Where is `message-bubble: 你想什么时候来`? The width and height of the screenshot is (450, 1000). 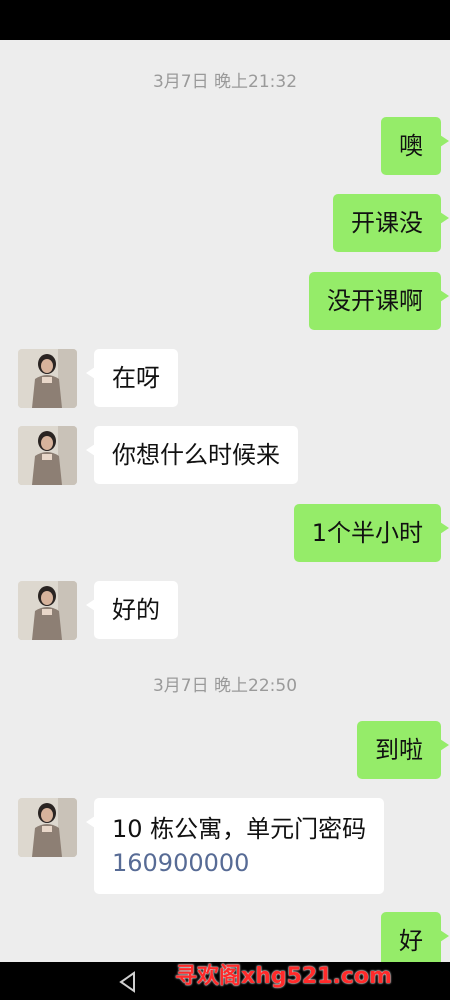
message-bubble: 你想什么时候来 is located at coordinates (192, 455).